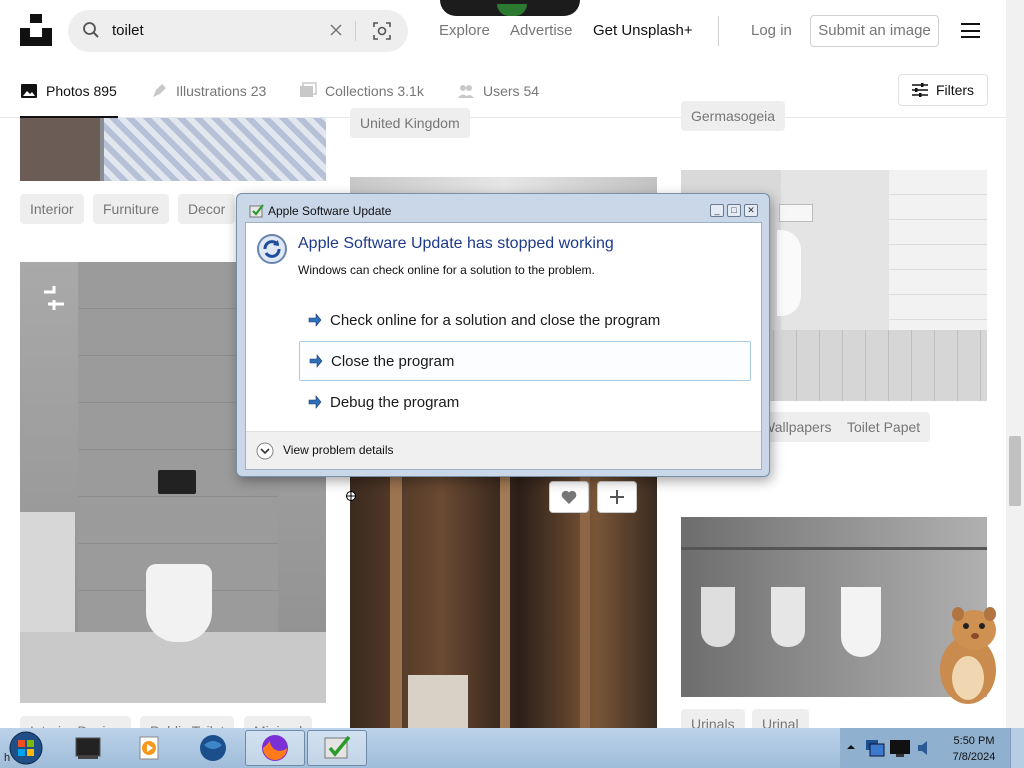 This screenshot has height=768, width=1024. What do you see at coordinates (382, 31) in the screenshot?
I see `visual-search-icon` at bounding box center [382, 31].